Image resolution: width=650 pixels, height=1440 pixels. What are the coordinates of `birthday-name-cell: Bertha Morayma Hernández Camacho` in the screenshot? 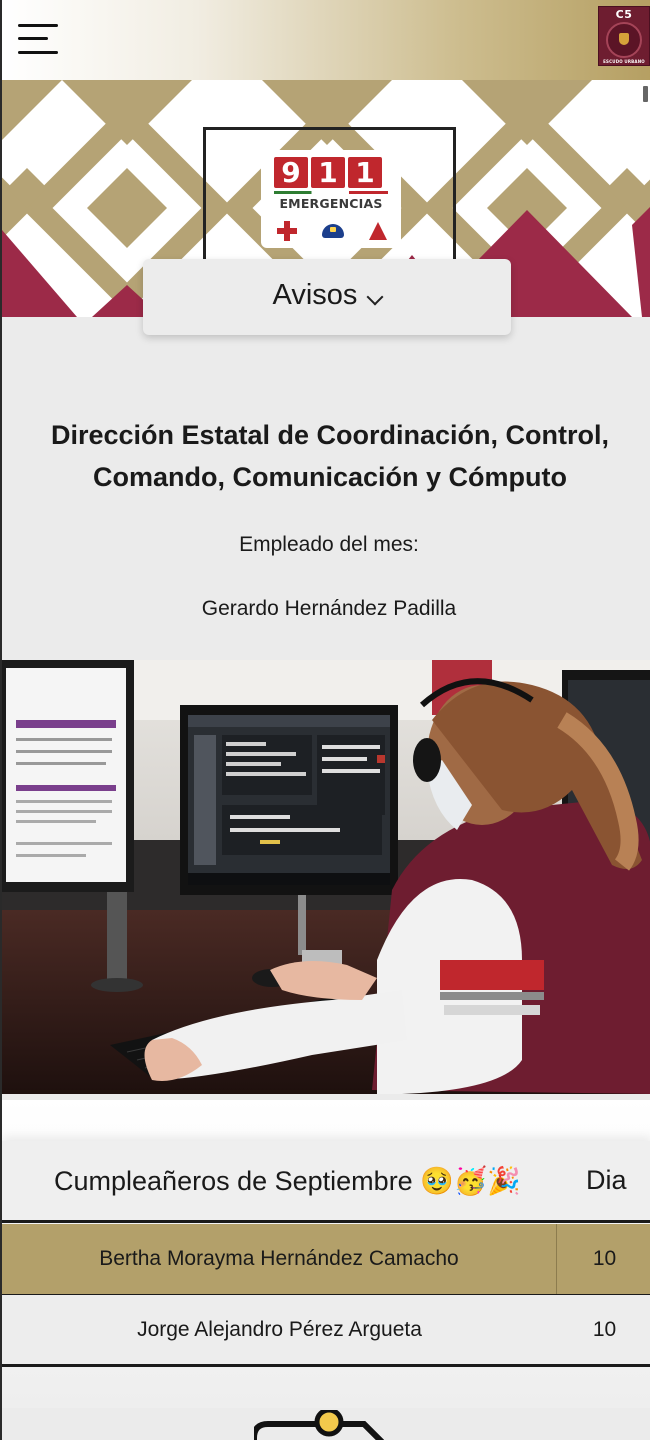 It's located at (279, 1259).